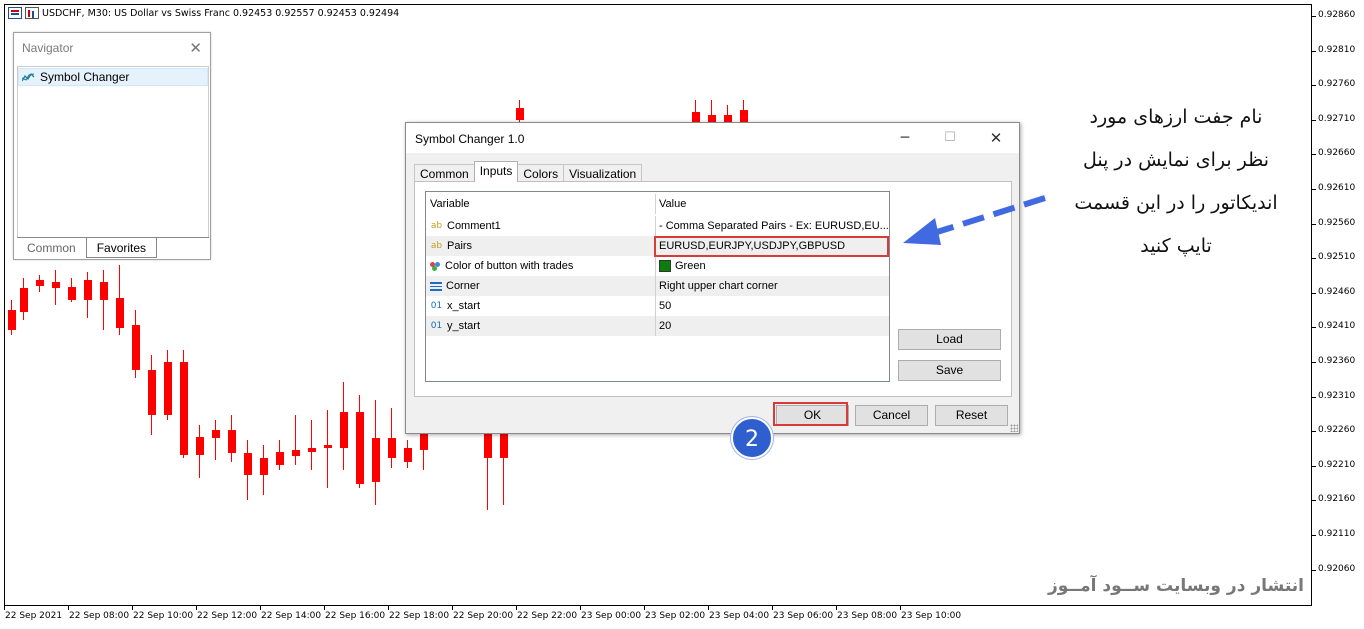  Describe the element at coordinates (1337, 361) in the screenshot. I see `price-label: 0.92360` at that location.